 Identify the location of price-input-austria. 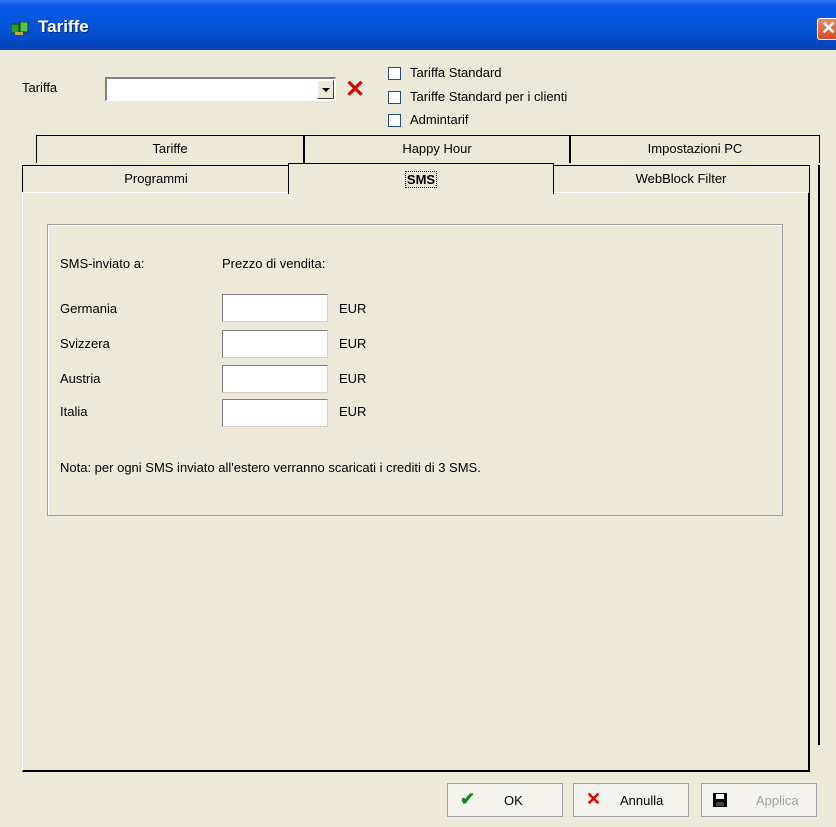
(275, 379).